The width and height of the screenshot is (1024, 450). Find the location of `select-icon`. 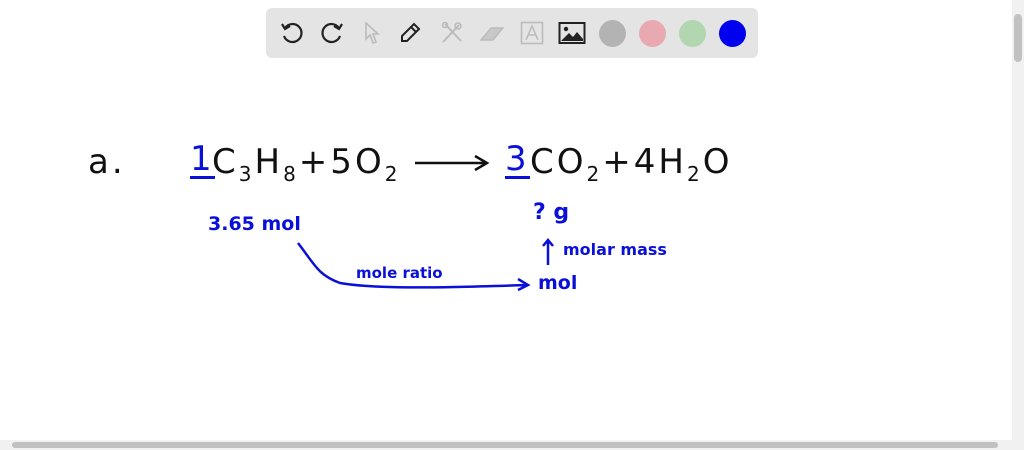

select-icon is located at coordinates (372, 33).